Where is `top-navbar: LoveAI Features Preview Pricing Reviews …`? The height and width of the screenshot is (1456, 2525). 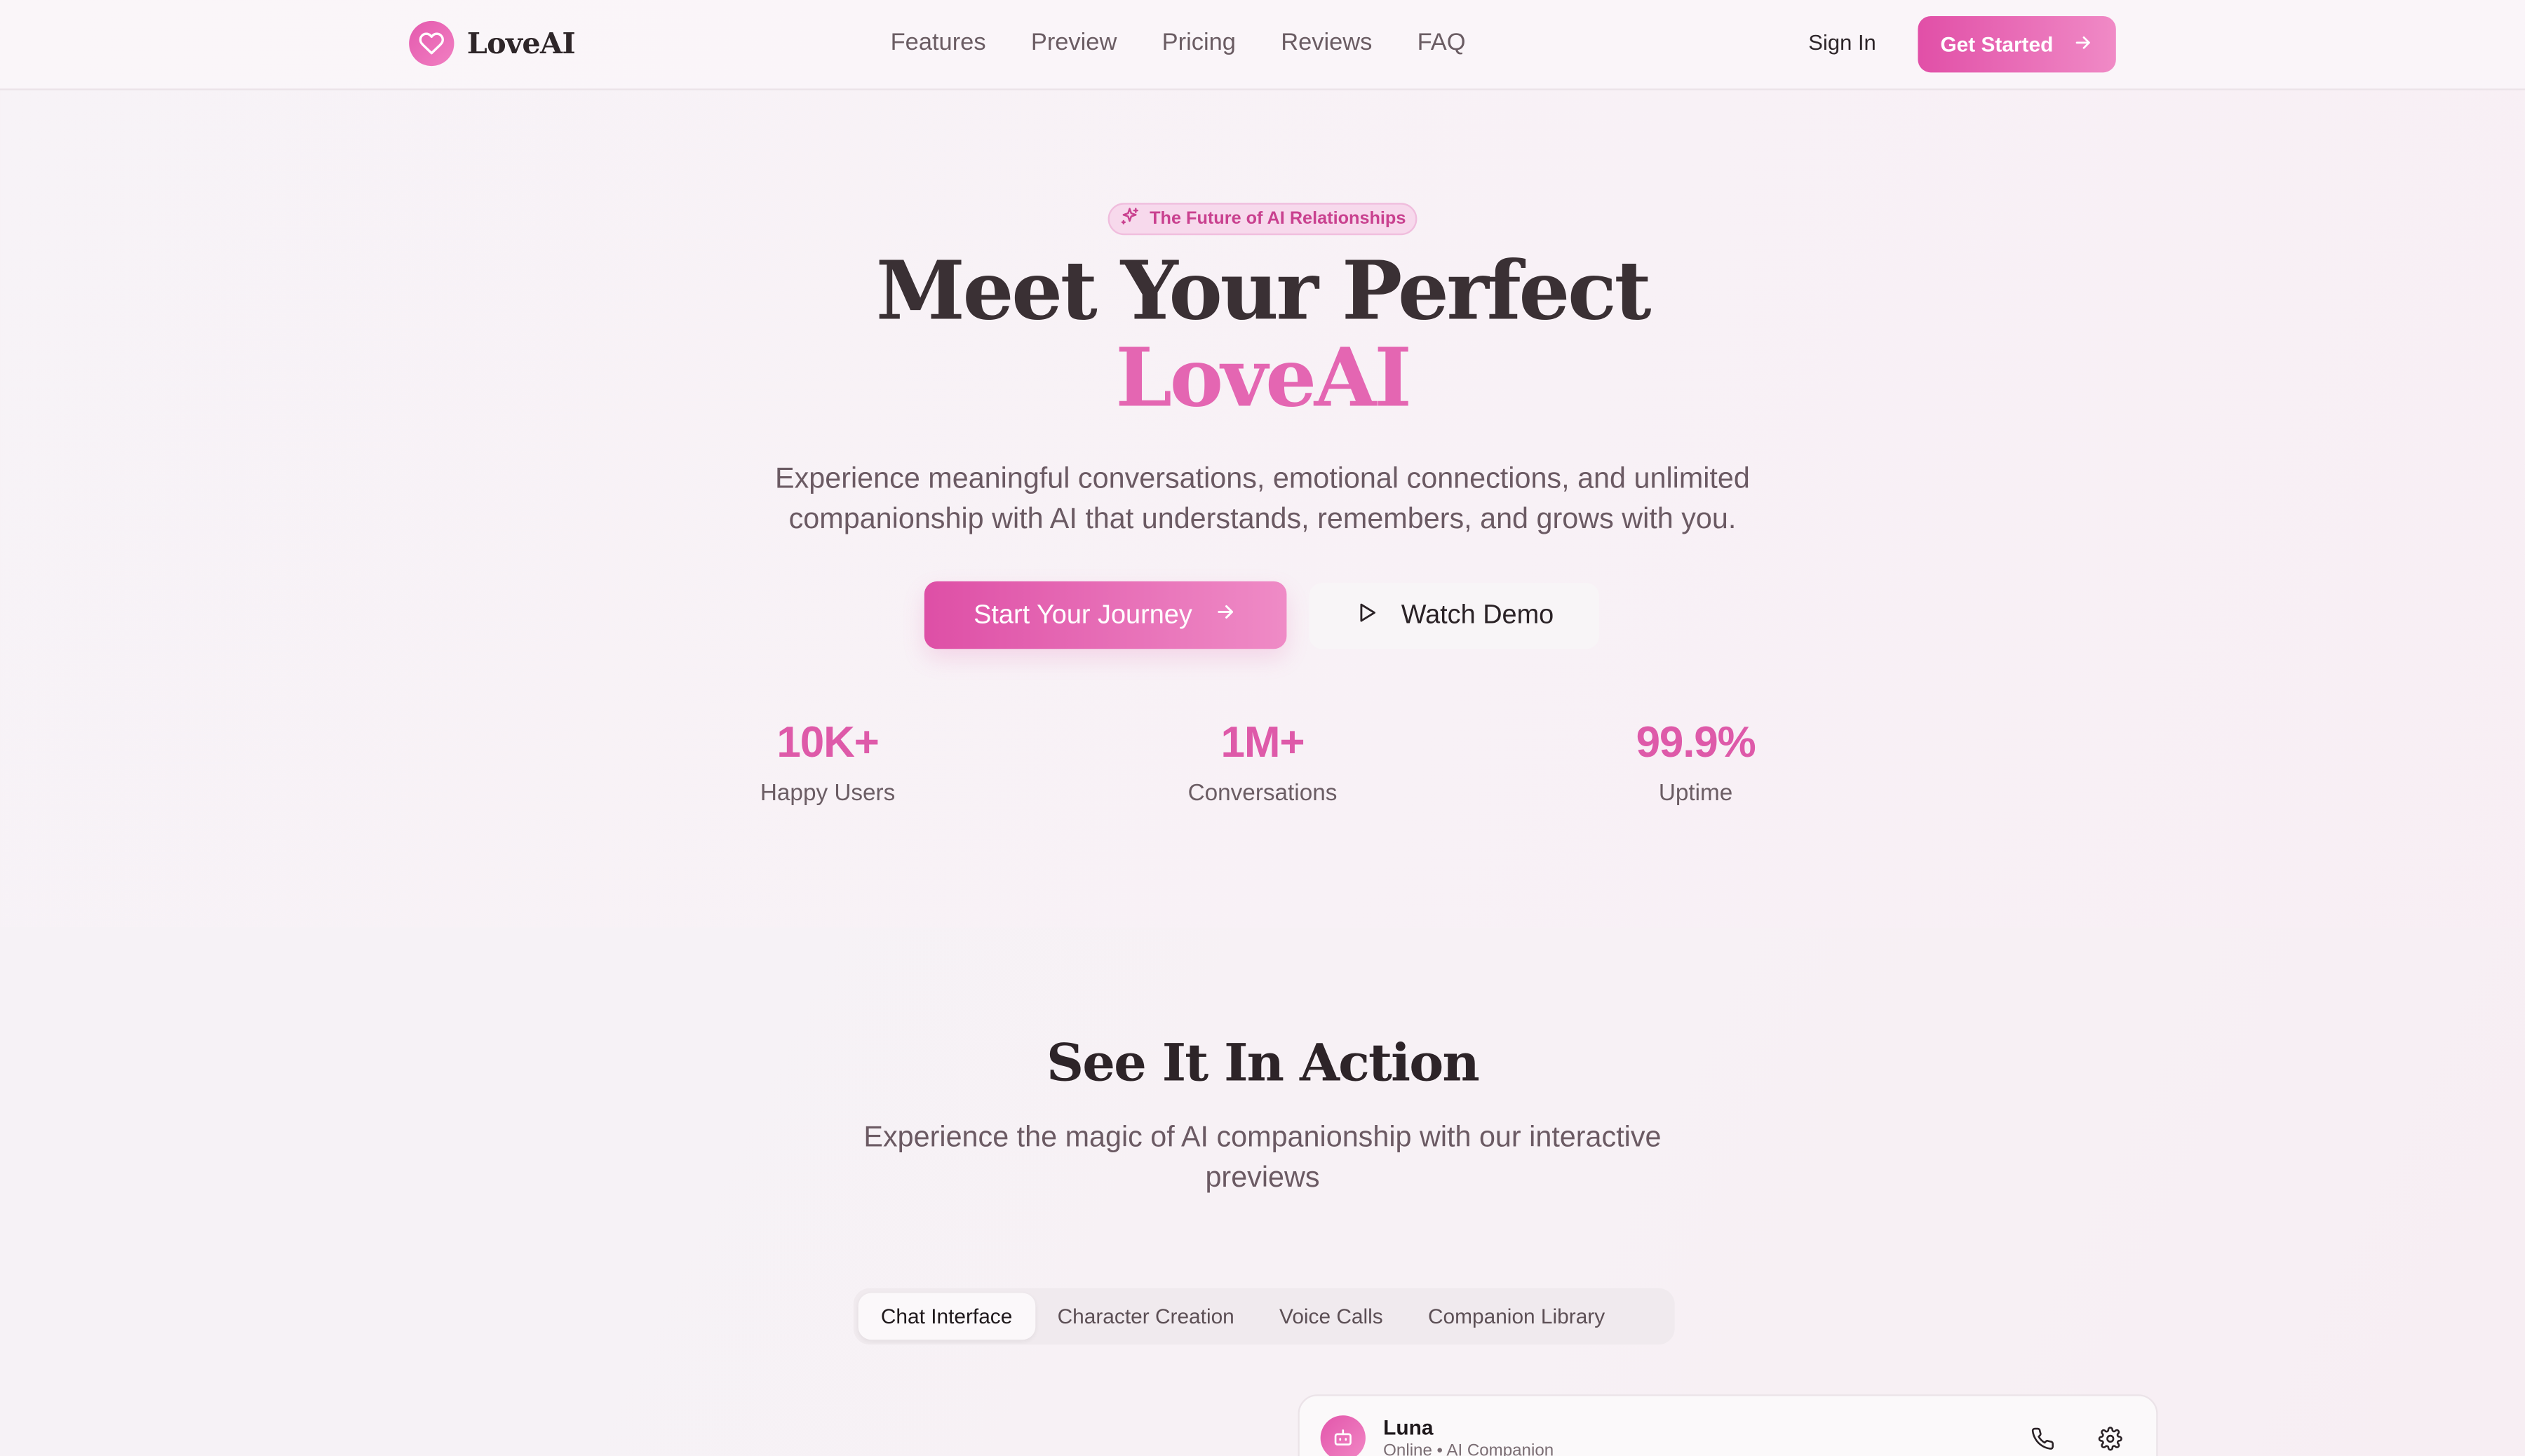
top-navbar: LoveAI Features Preview Pricing Reviews … is located at coordinates (1262, 45).